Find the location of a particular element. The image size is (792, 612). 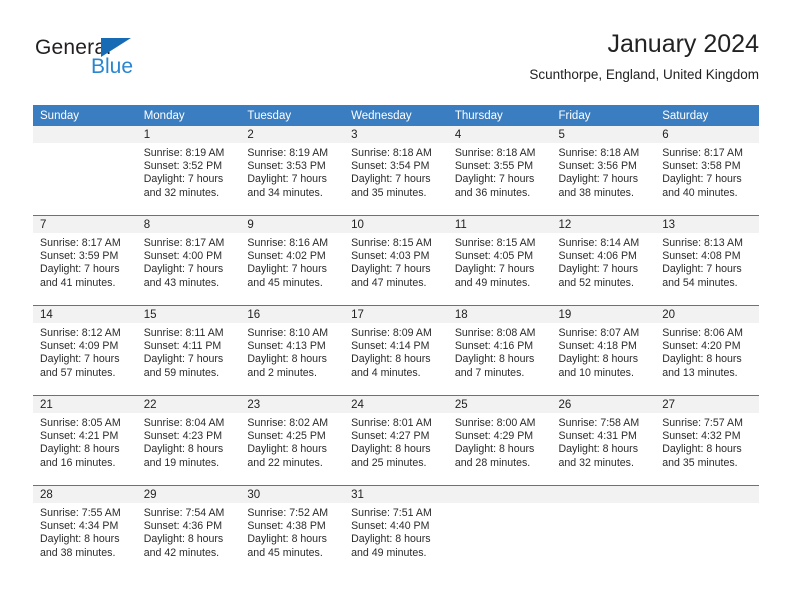

daylight-text-line2: and 28 minutes. is located at coordinates (492, 462).